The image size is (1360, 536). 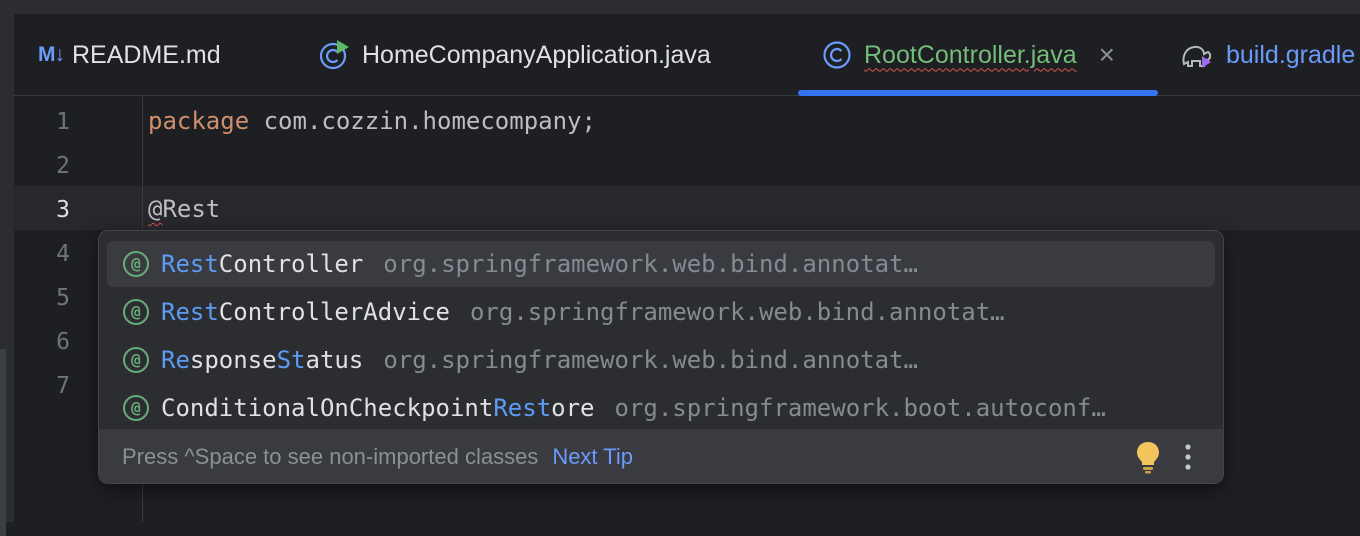 What do you see at coordinates (291, 264) in the screenshot?
I see `item-text: Controller` at bounding box center [291, 264].